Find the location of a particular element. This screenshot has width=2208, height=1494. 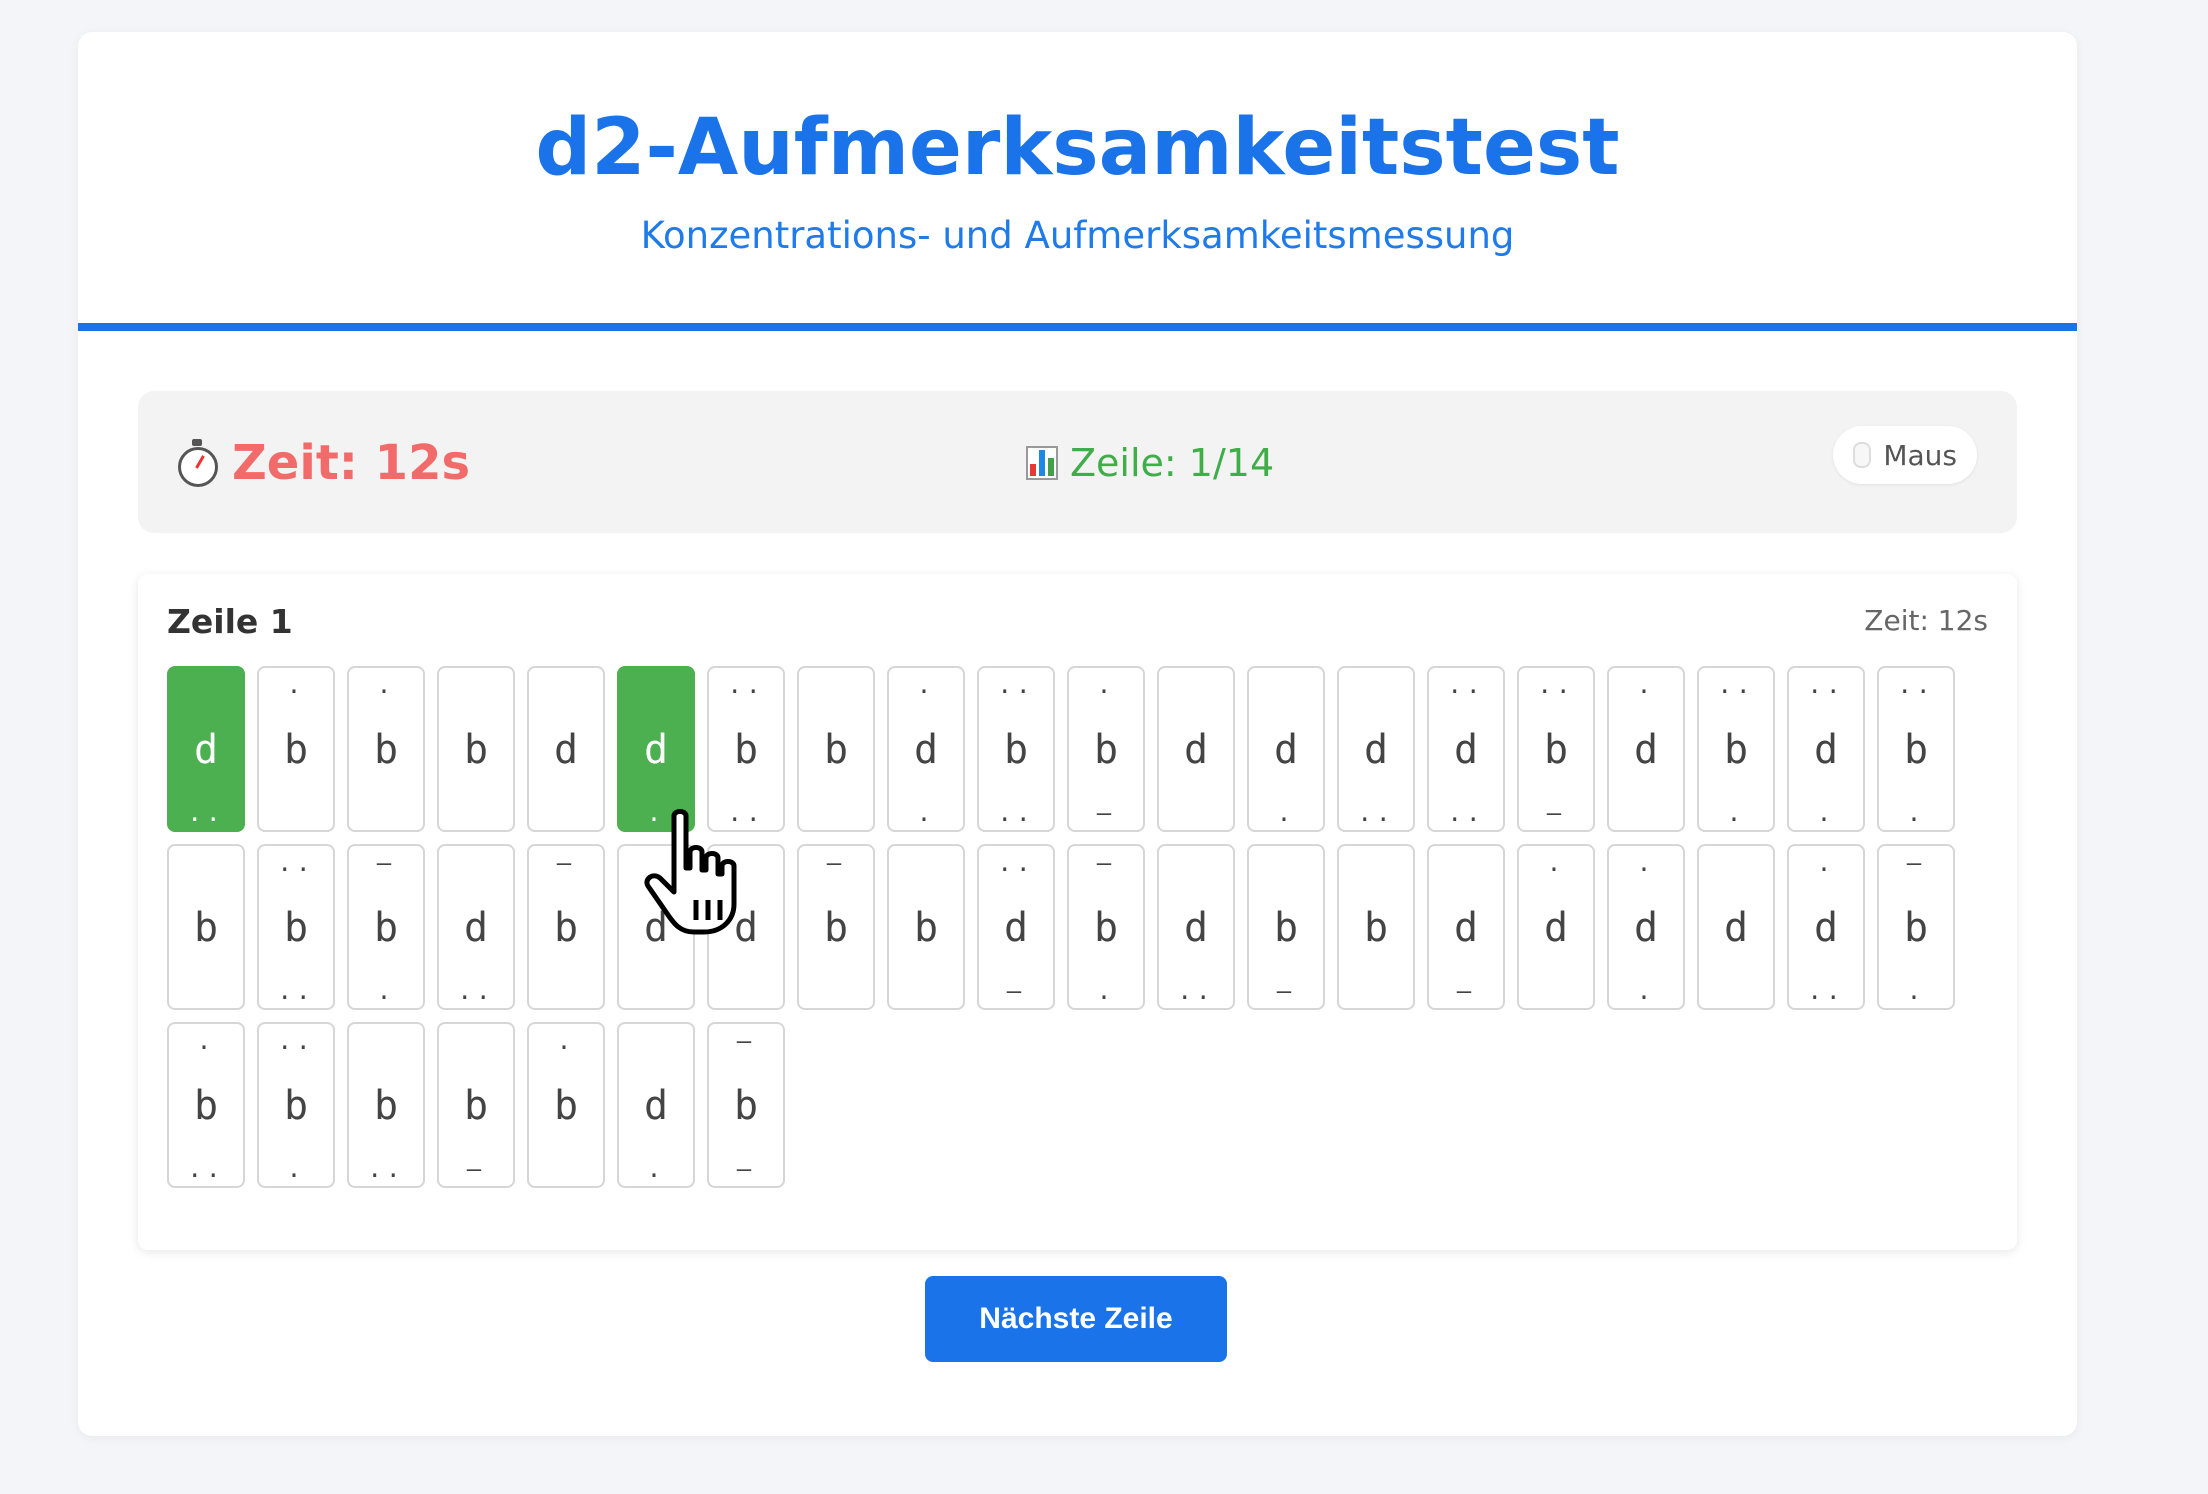

timer: Zeit: 12s is located at coordinates (323, 463).